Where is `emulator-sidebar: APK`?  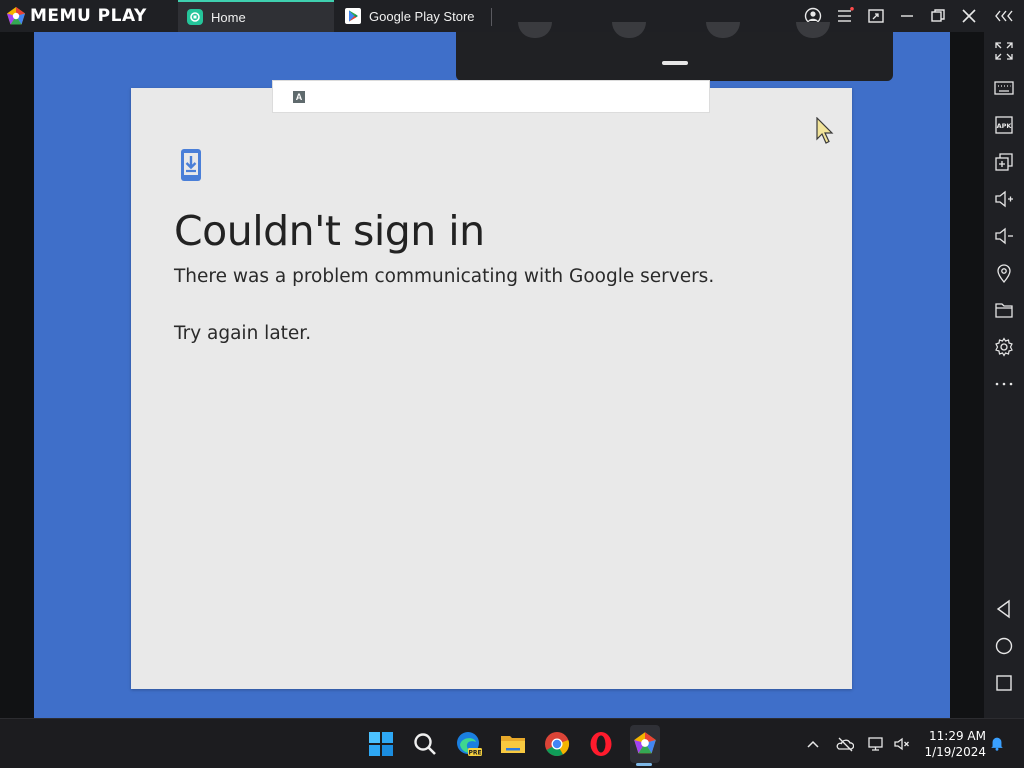
emulator-sidebar: APK is located at coordinates (1004, 375).